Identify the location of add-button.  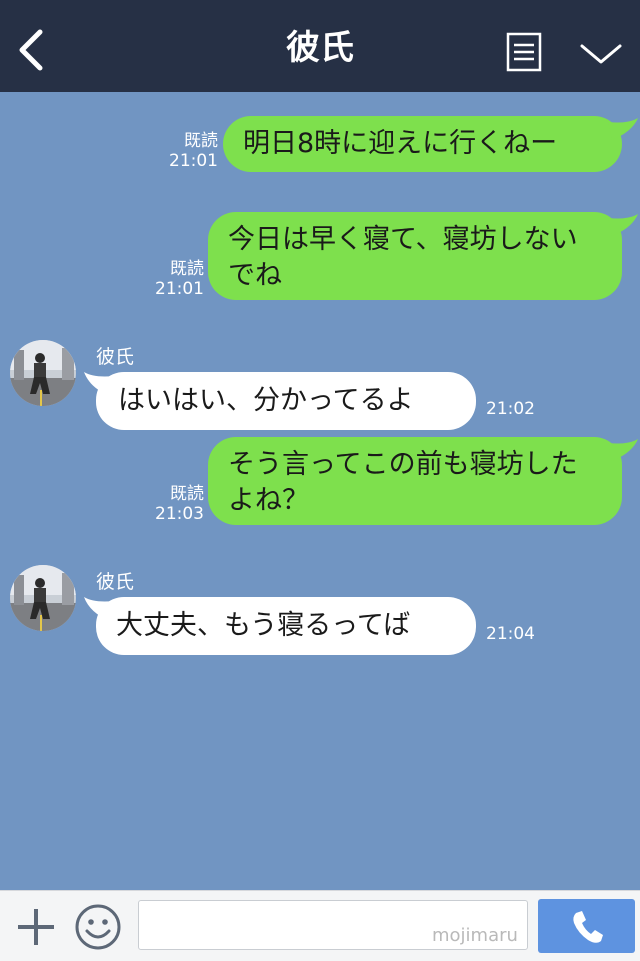
(36, 927).